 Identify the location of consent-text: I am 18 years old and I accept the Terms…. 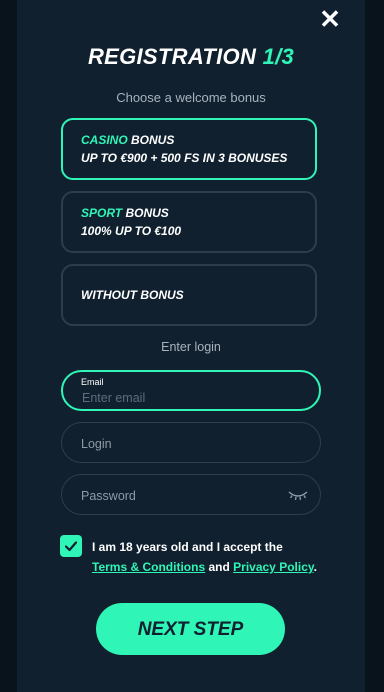
(216, 557).